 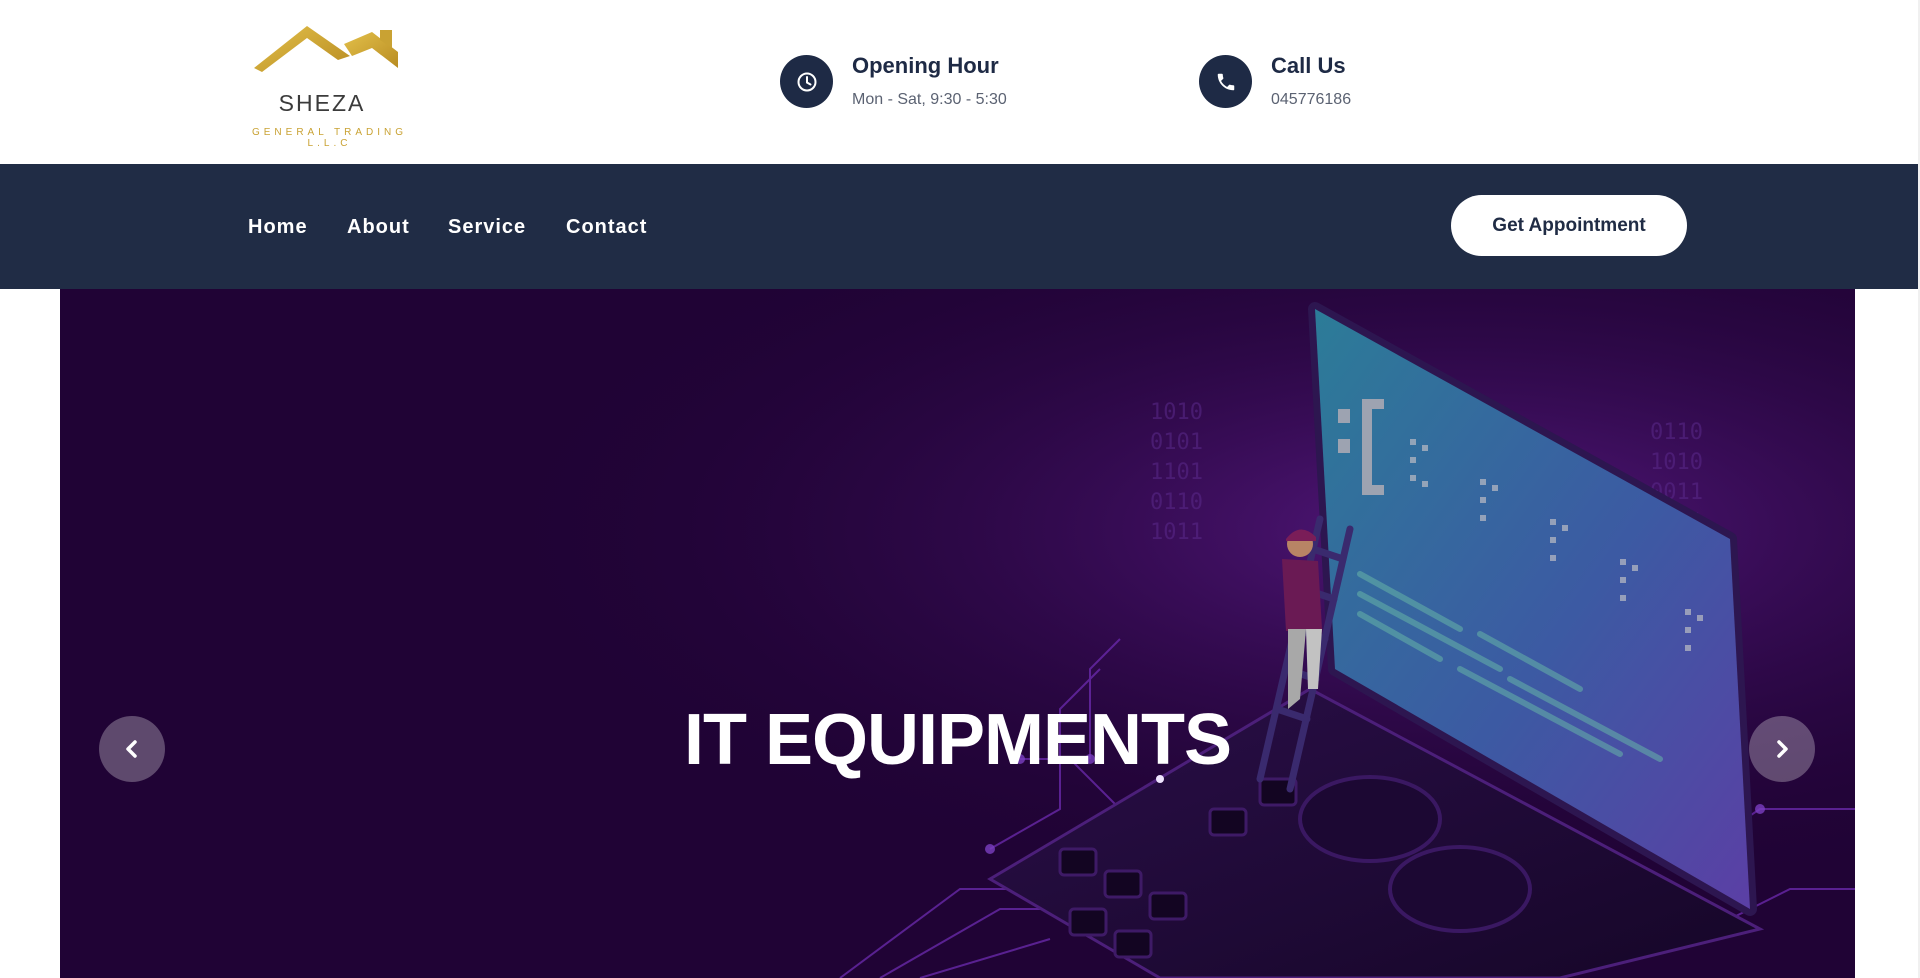 I want to click on opening-hour-text: Mon - Sat, 9:30 - 5:30, so click(x=929, y=99).